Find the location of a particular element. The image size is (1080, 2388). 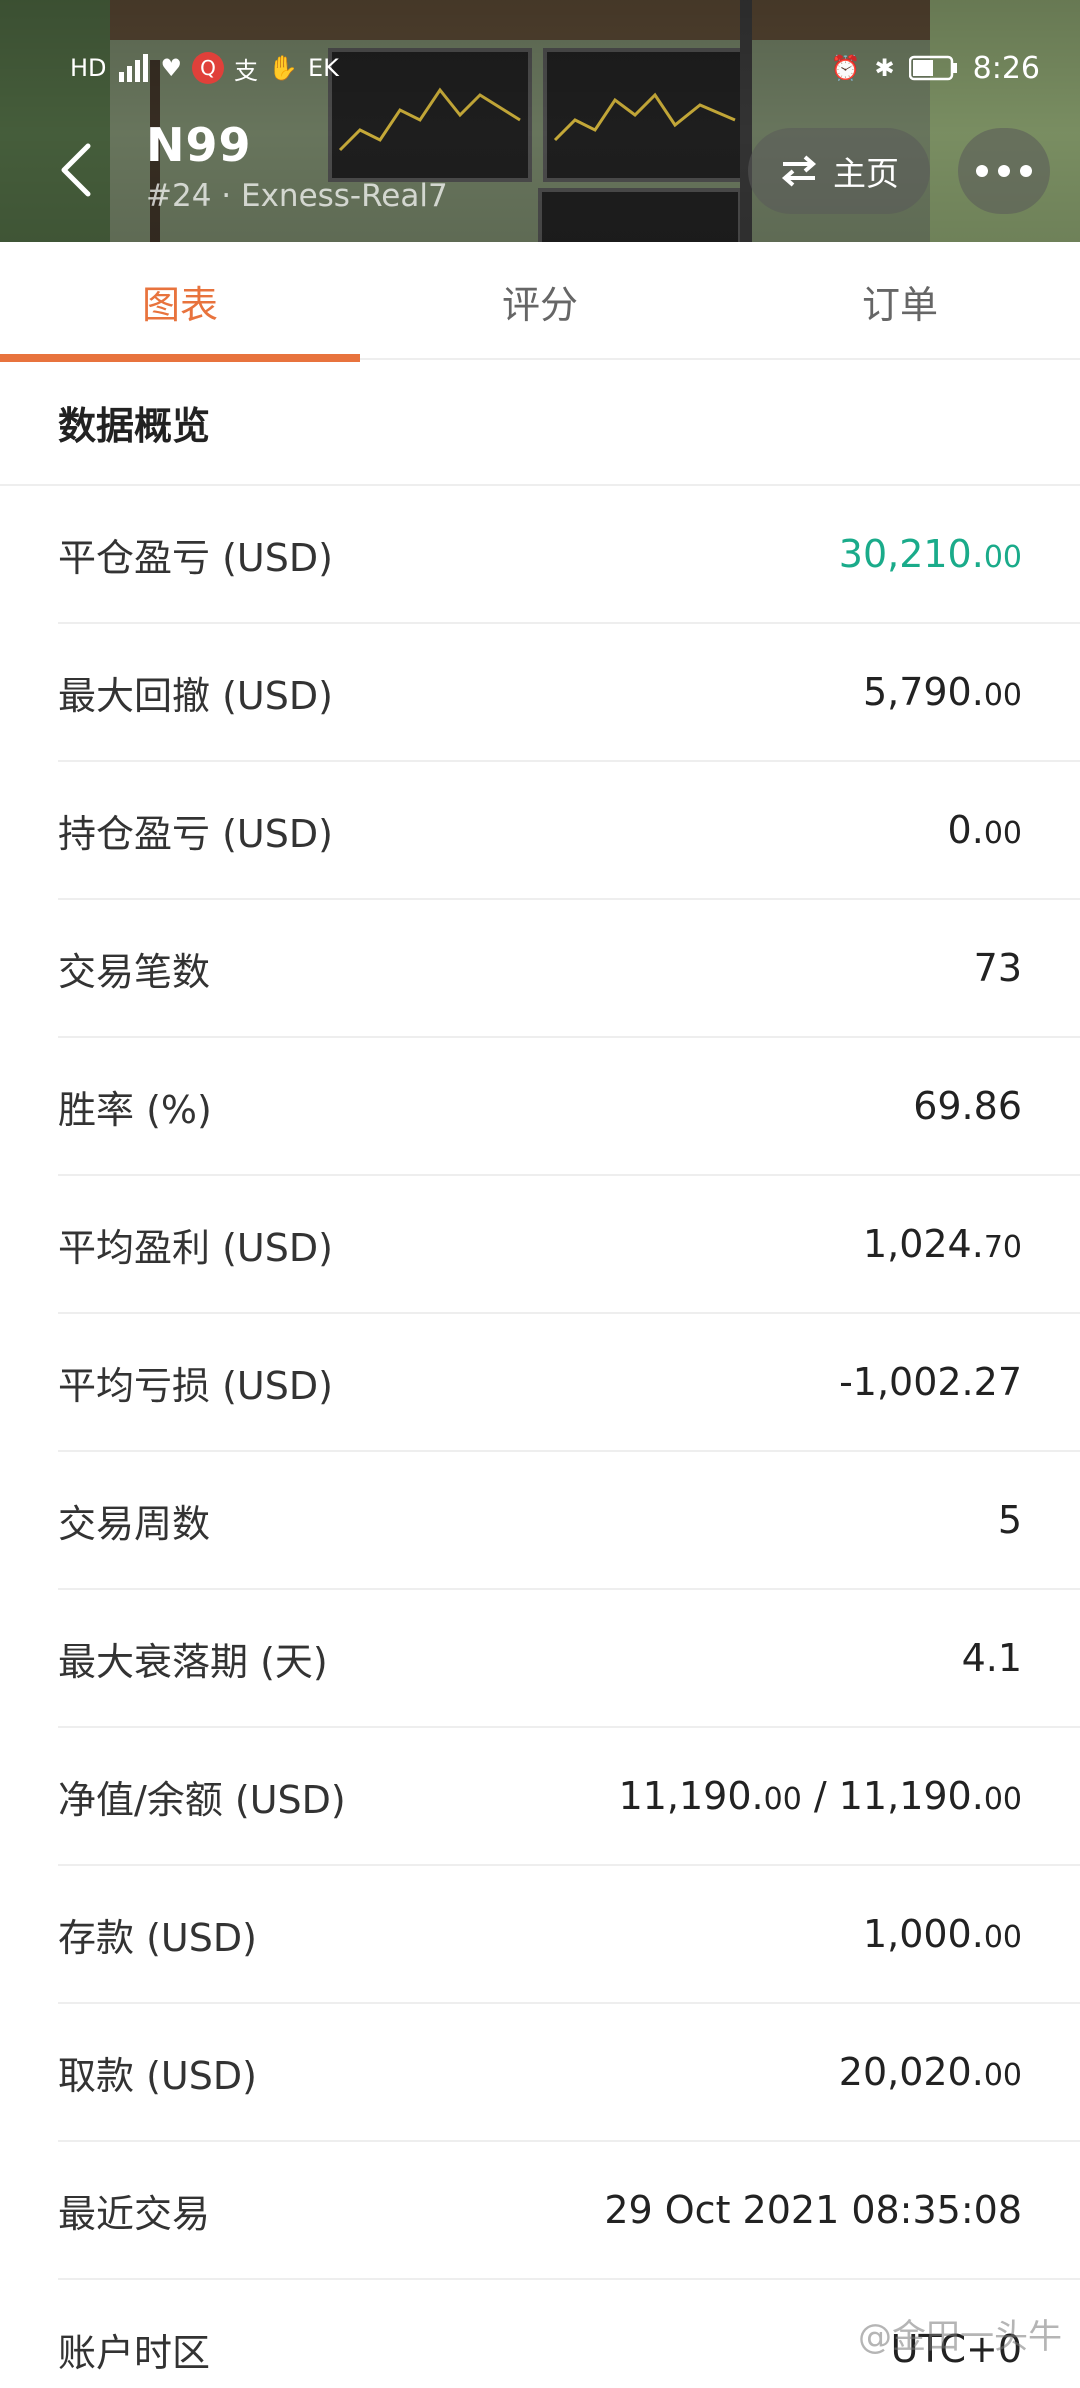

stat-value-int: 69.86 is located at coordinates (967, 1106).